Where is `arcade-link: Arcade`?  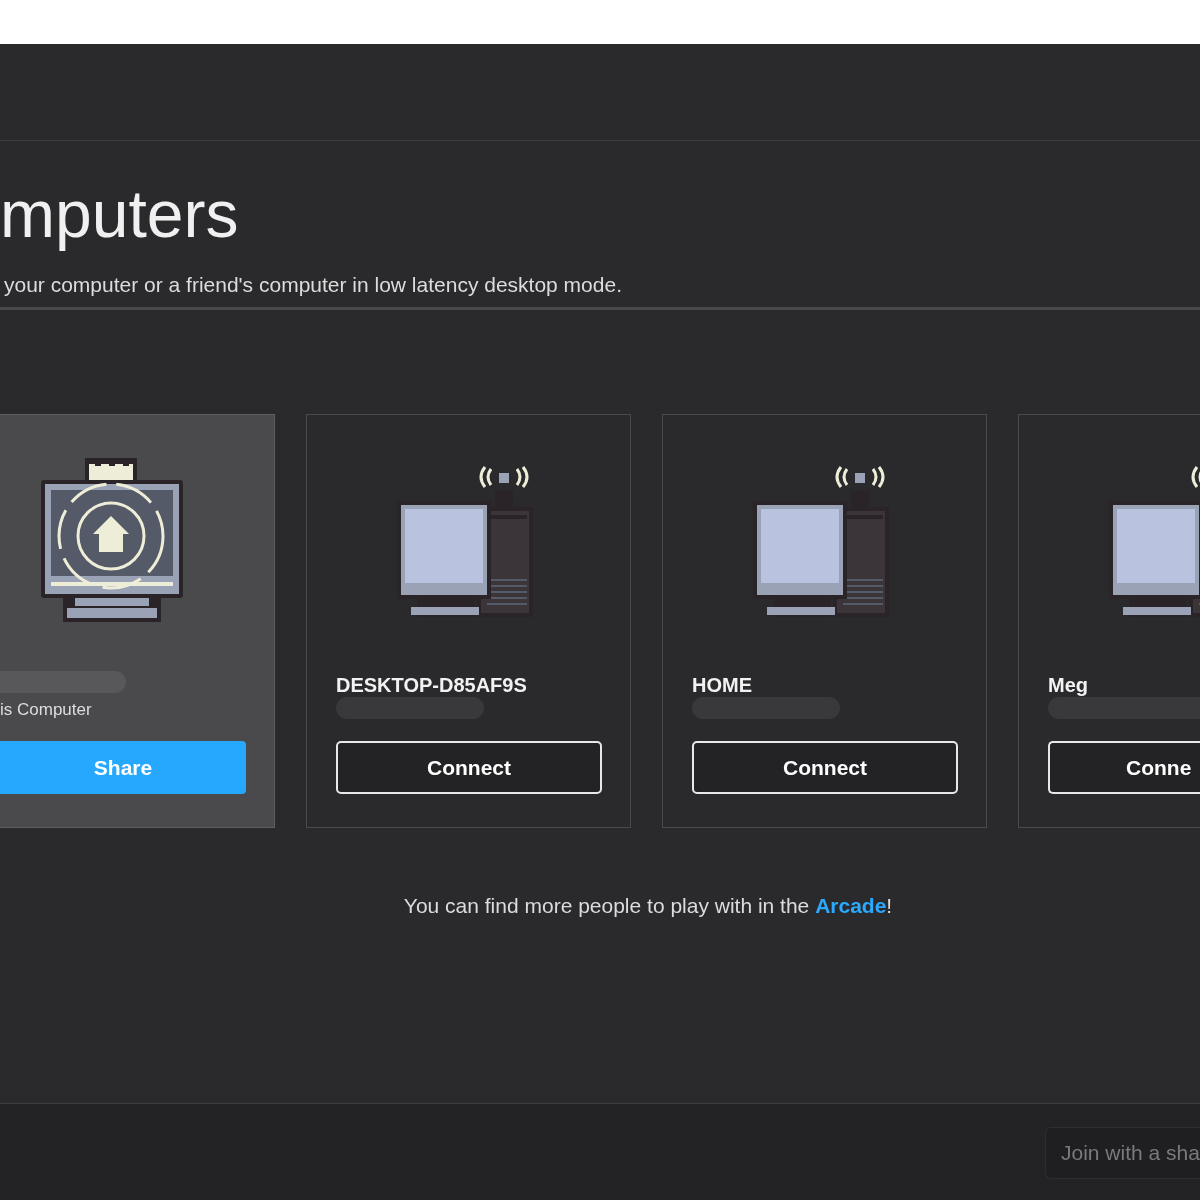
arcade-link: Arcade is located at coordinates (851, 905).